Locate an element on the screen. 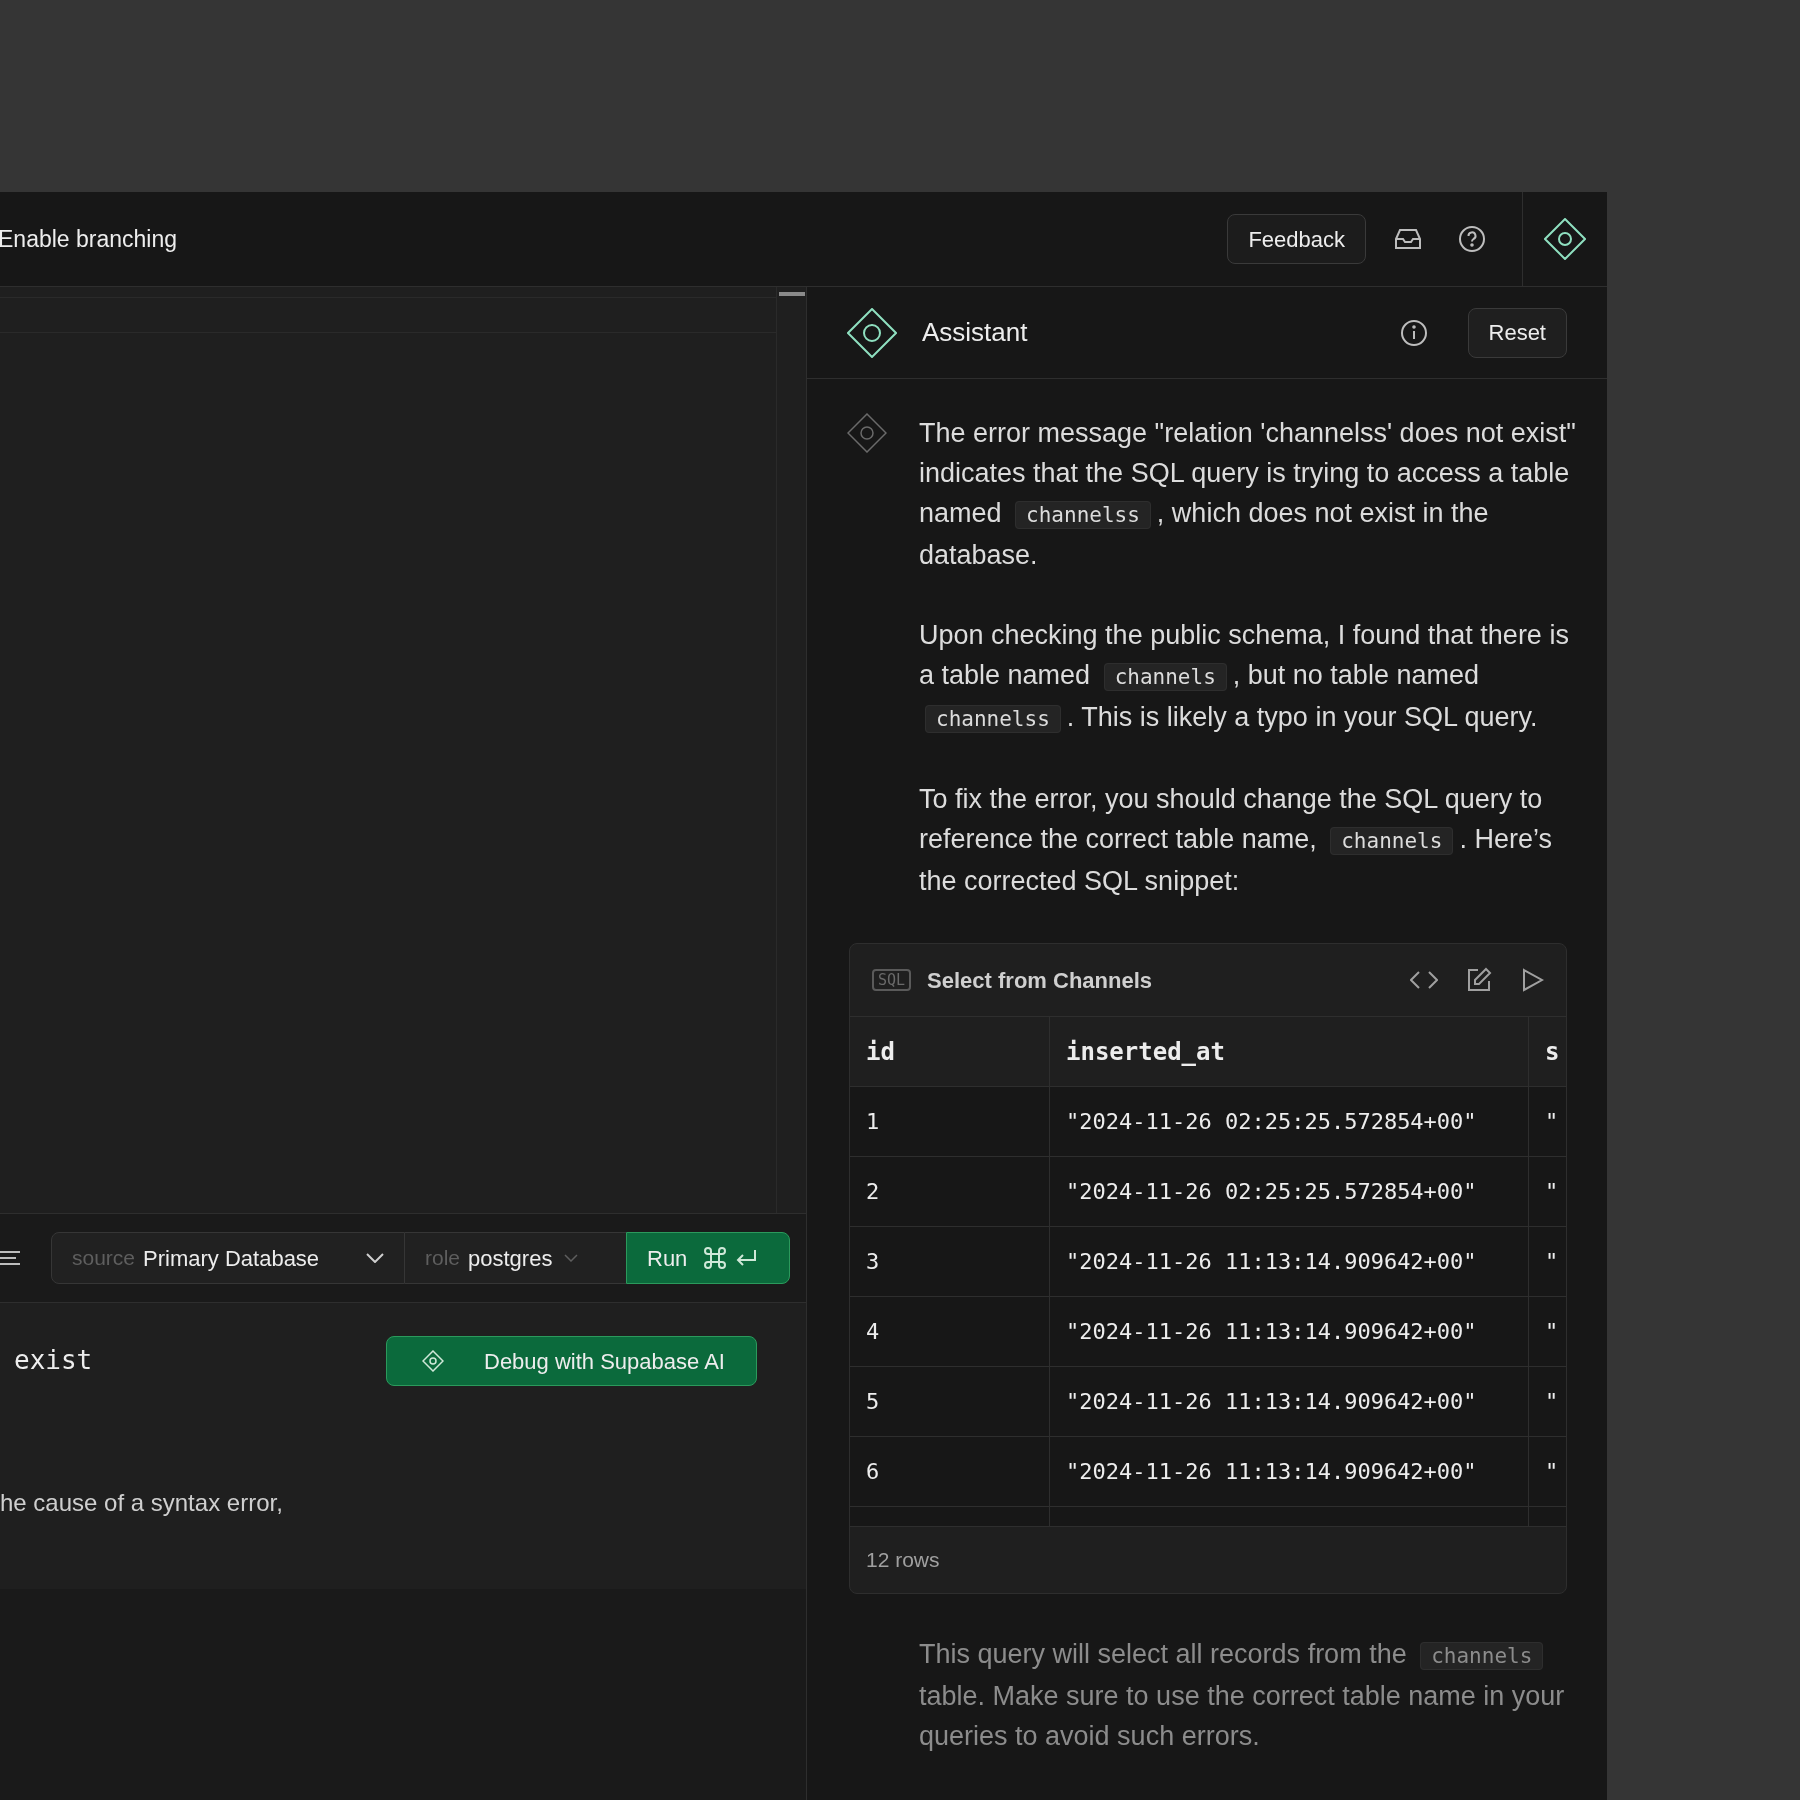 This screenshot has height=1800, width=1800. menu-icon is located at coordinates (10, 1258).